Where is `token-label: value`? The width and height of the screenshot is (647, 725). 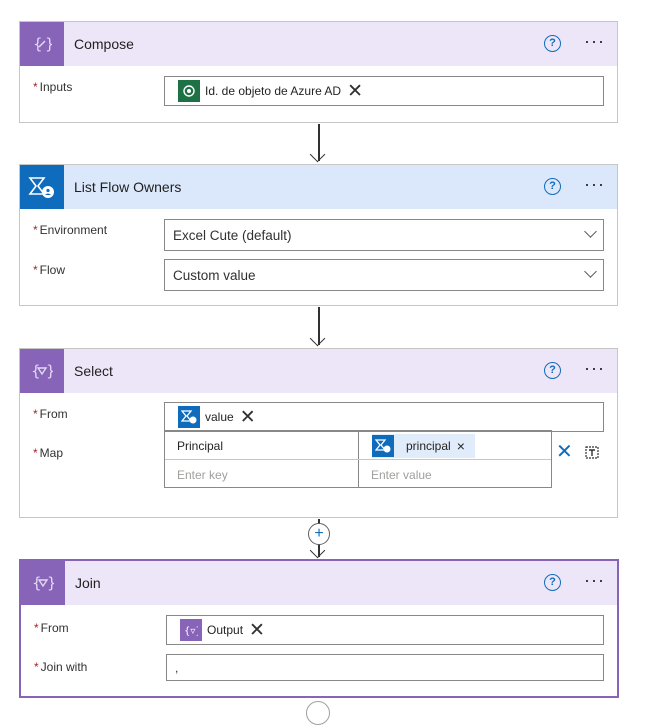 token-label: value is located at coordinates (219, 417).